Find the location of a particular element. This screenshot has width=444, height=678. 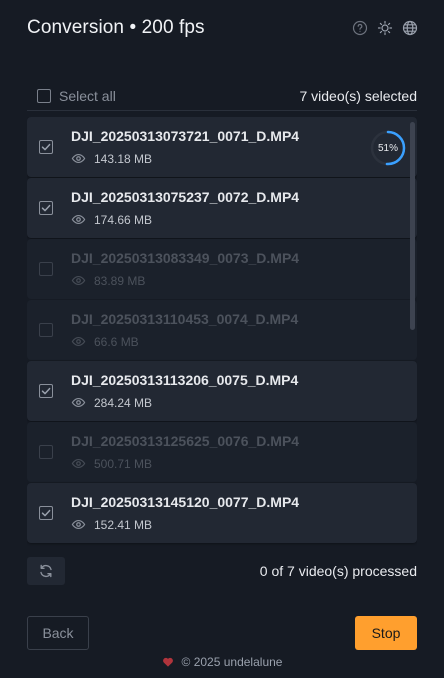

video-row: DJI_20250313110453_0074_D.MP4 66.6 MB is located at coordinates (222, 330).